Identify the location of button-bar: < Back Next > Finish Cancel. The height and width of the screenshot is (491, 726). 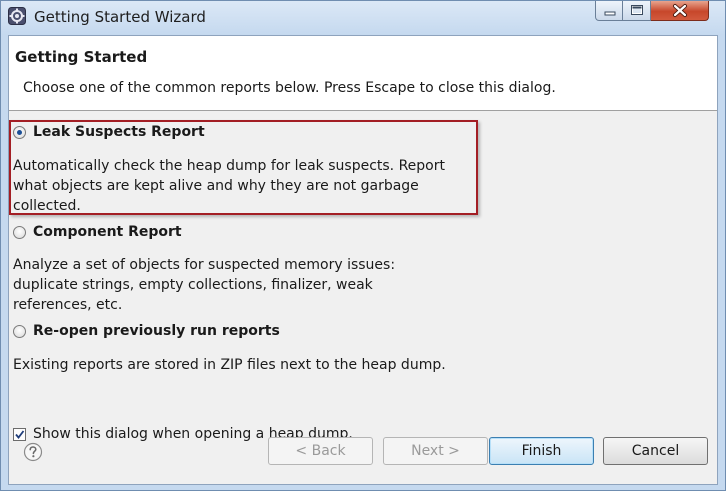
(363, 450).